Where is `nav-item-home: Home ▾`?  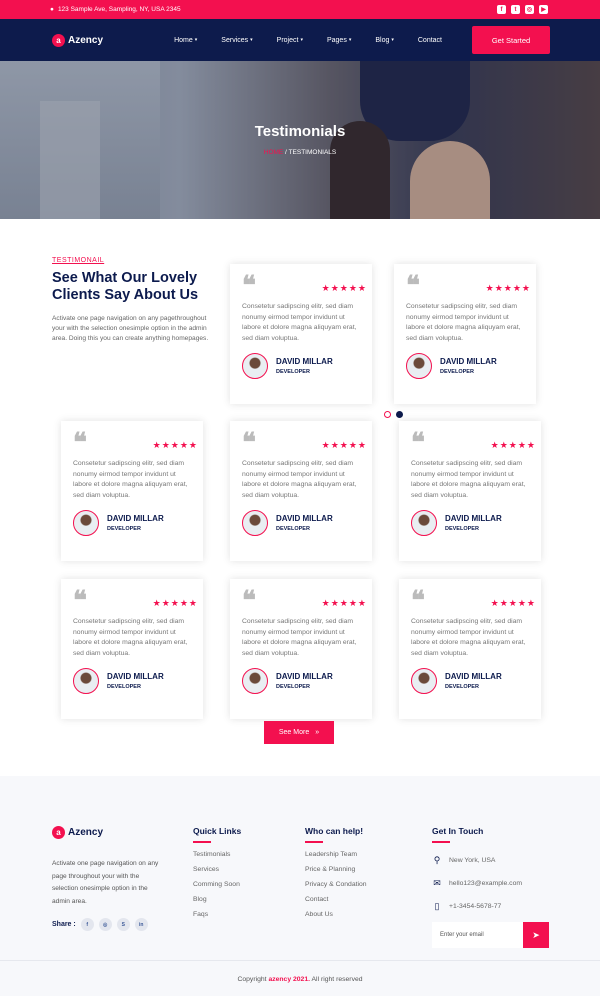 nav-item-home: Home ▾ is located at coordinates (185, 40).